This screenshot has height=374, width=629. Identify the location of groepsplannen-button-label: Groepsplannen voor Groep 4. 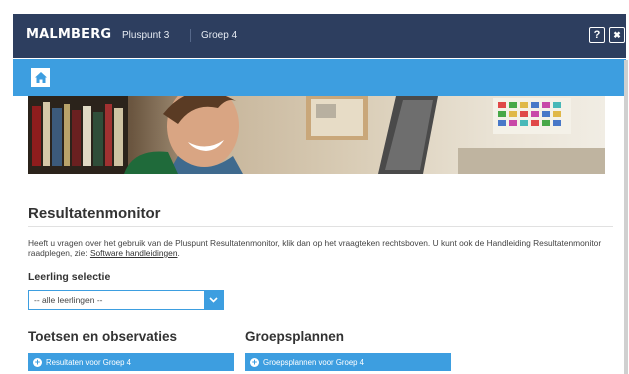
(313, 362).